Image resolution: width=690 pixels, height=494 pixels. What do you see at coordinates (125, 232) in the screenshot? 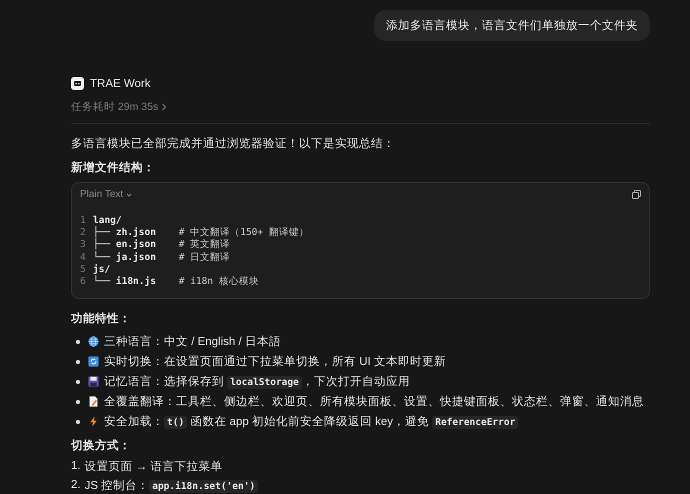
I see `code-text: ├── zh.json` at bounding box center [125, 232].